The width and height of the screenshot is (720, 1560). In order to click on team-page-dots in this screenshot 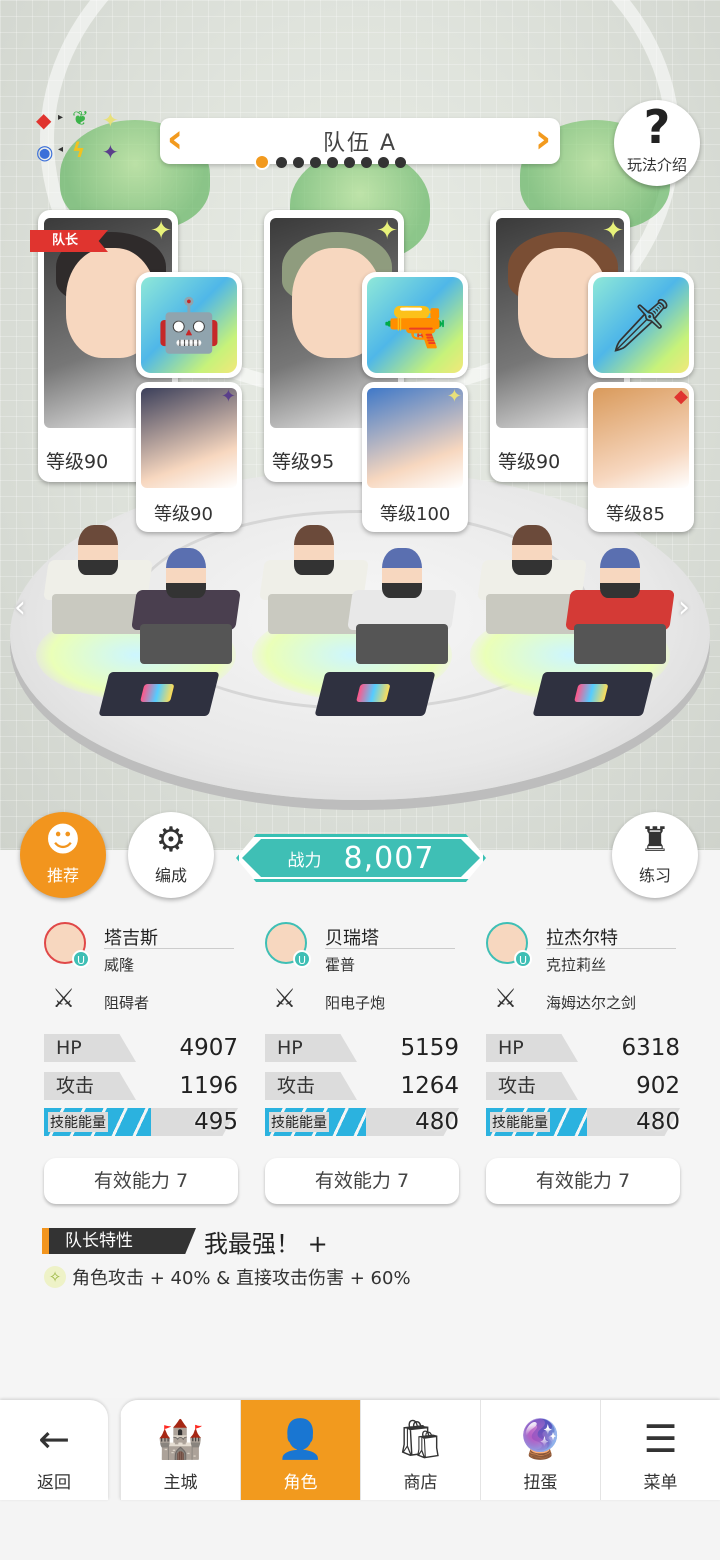, I will do `click(330, 162)`.